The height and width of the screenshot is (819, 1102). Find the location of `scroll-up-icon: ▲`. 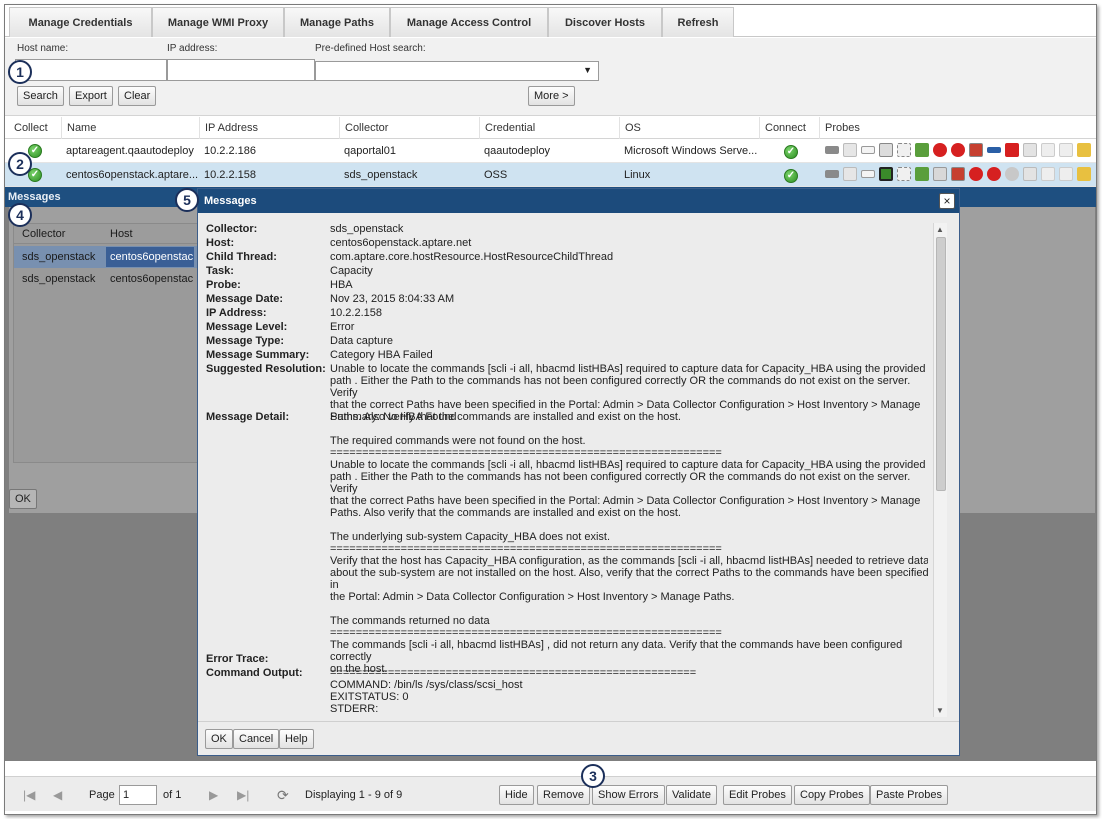

scroll-up-icon: ▲ is located at coordinates (940, 229).